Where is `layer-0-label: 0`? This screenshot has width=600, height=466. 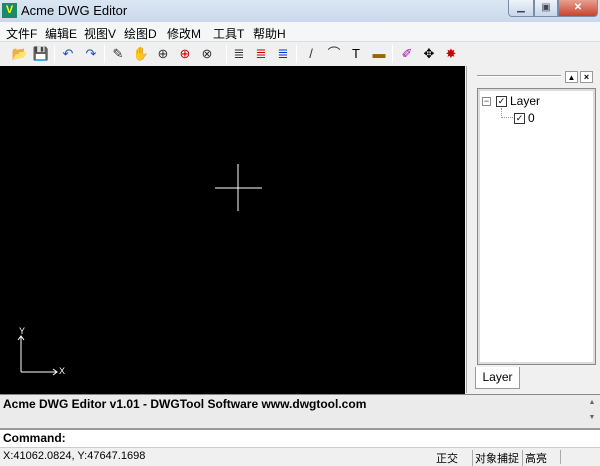 layer-0-label: 0 is located at coordinates (531, 118).